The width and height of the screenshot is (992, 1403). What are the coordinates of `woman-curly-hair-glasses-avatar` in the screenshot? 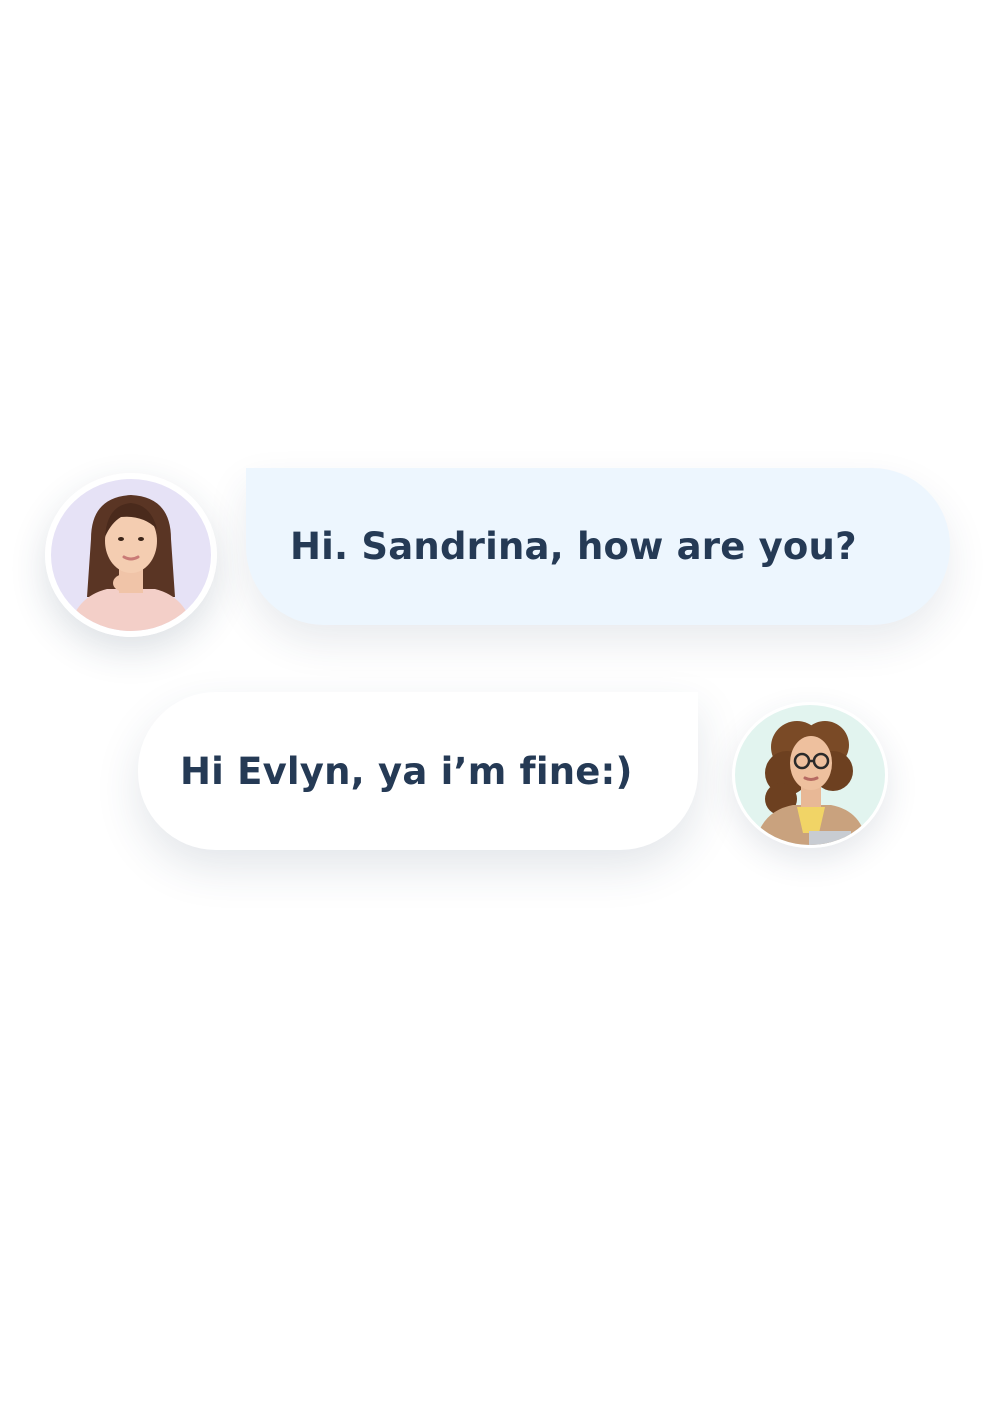 It's located at (810, 775).